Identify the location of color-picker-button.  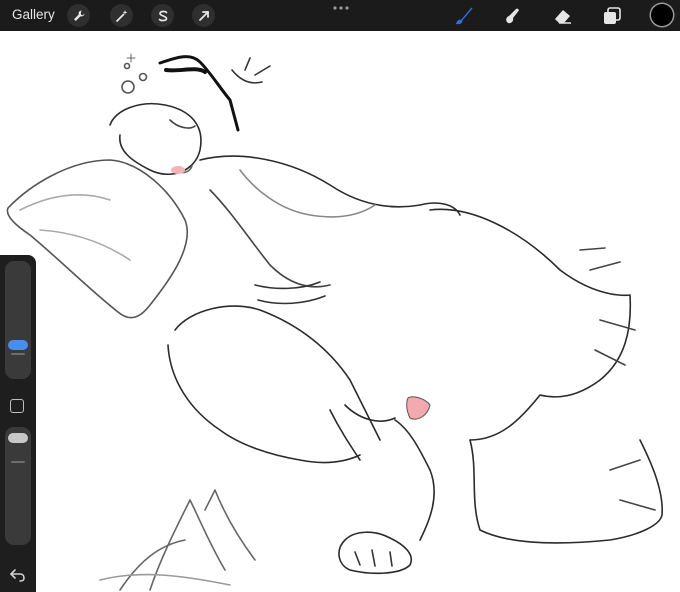
(662, 15).